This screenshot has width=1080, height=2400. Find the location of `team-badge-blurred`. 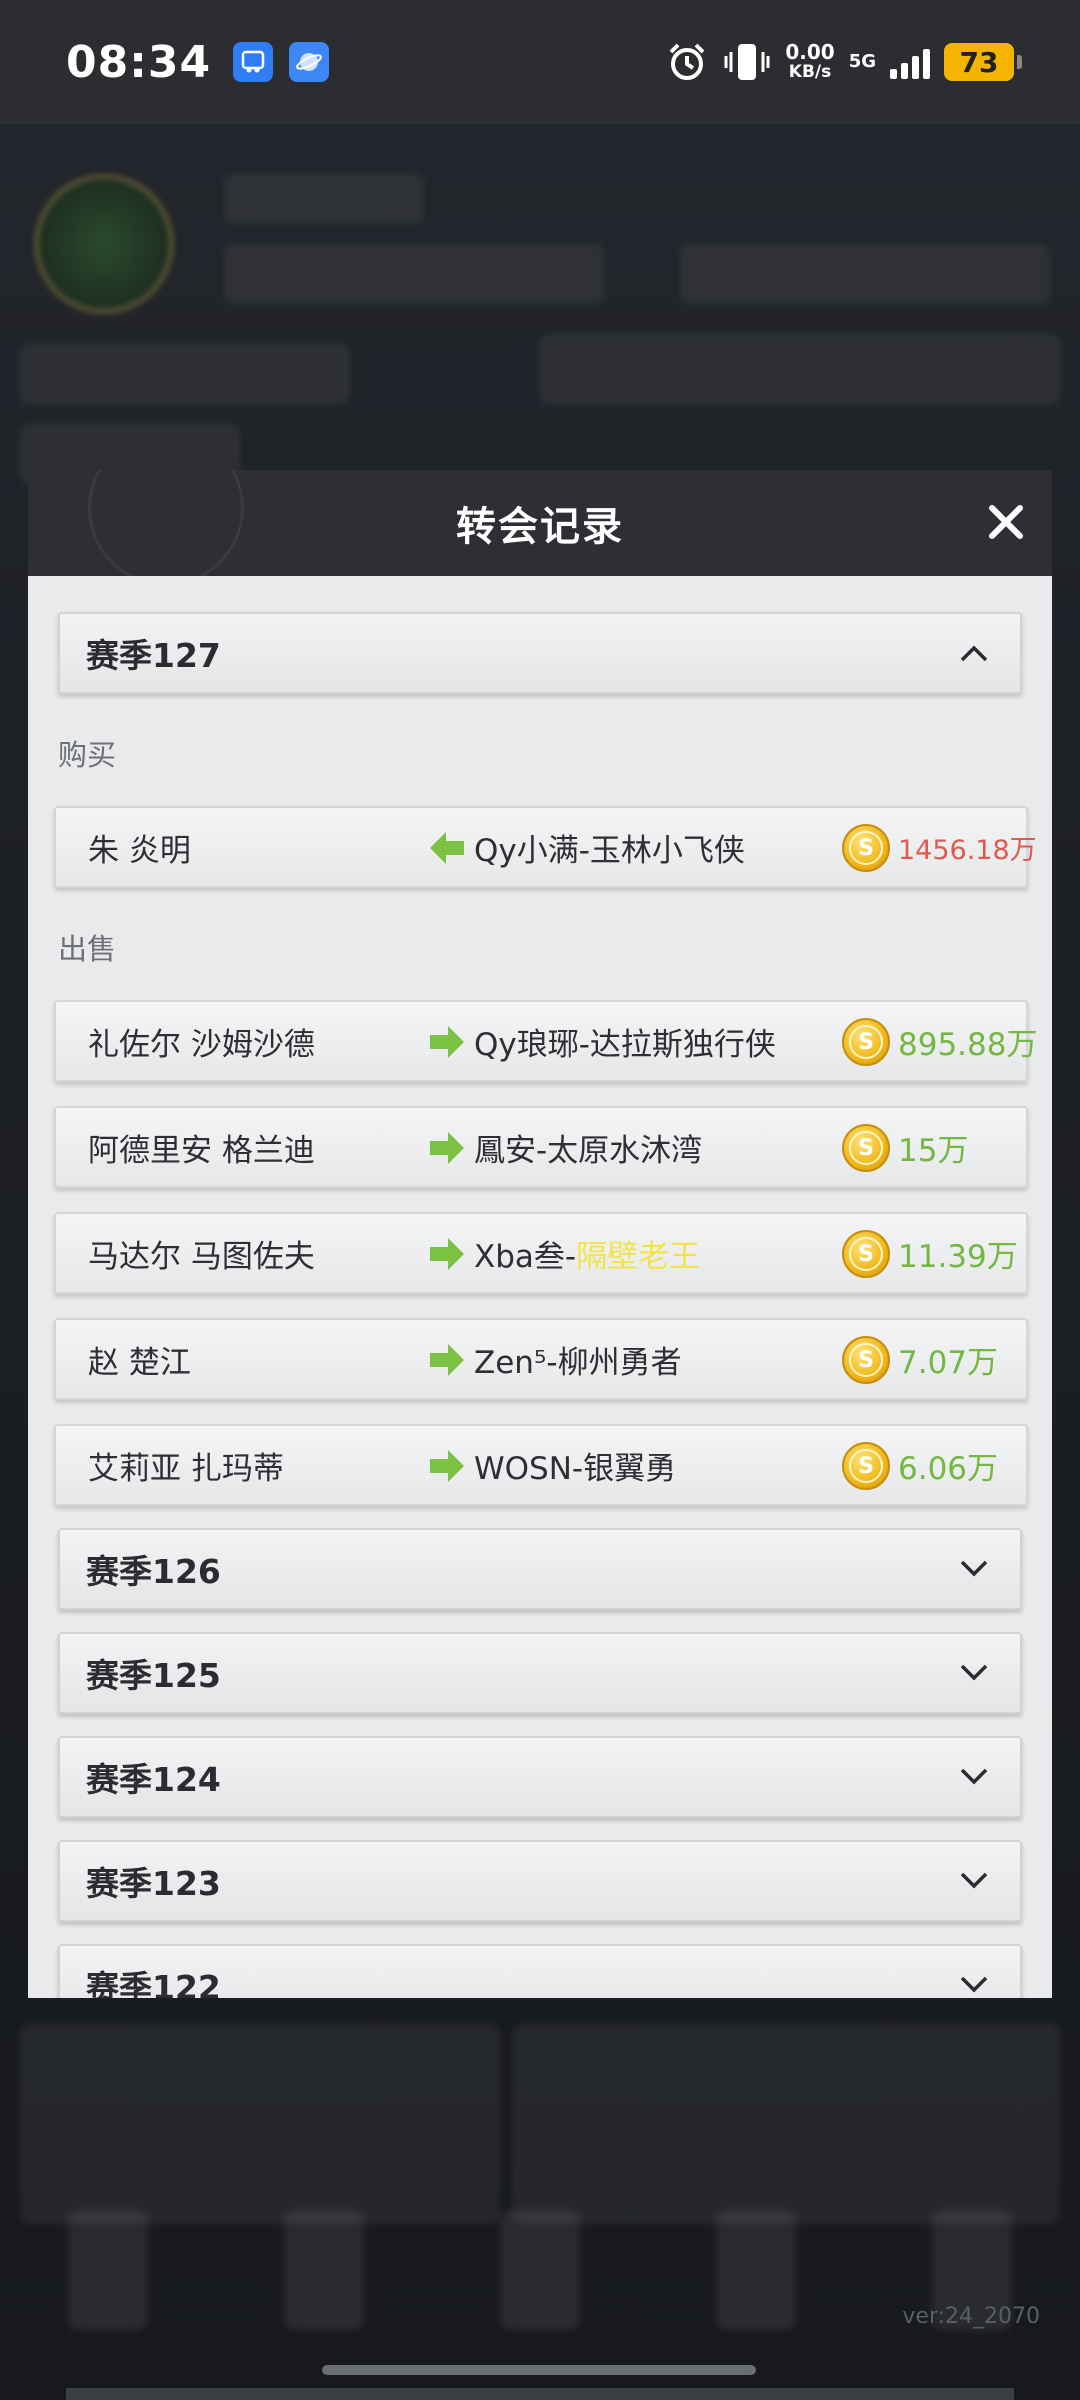

team-badge-blurred is located at coordinates (104, 244).